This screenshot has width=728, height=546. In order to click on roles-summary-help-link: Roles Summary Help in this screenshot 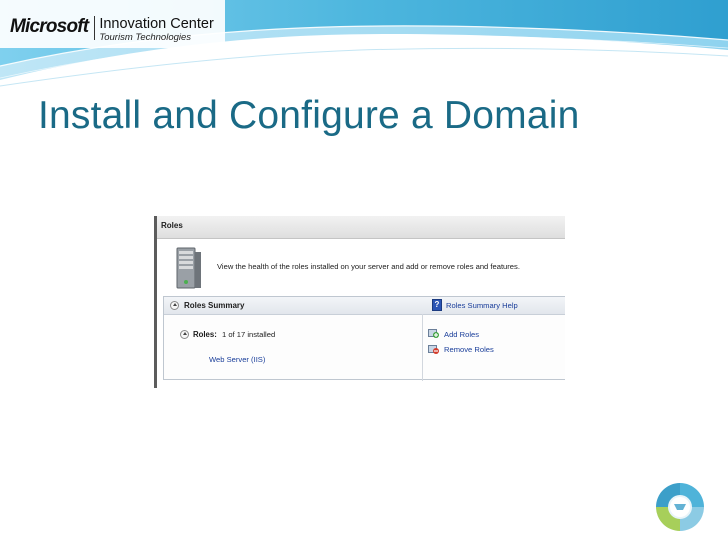, I will do `click(482, 305)`.